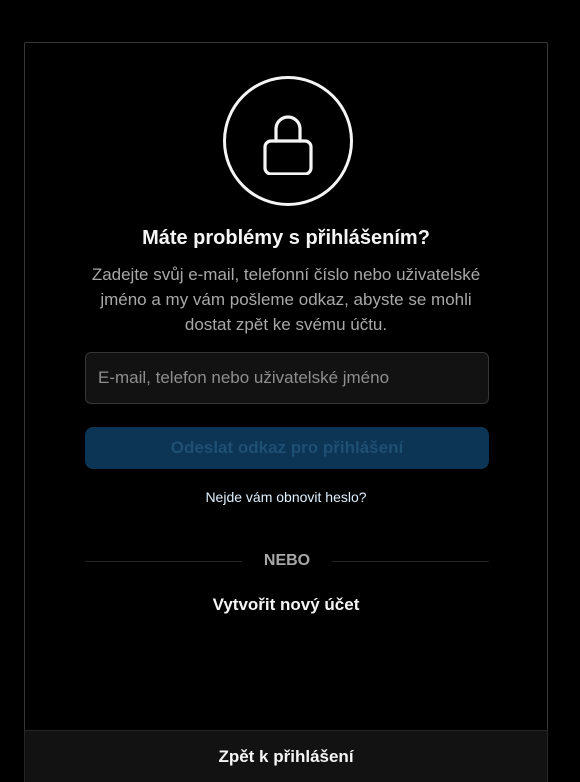 This screenshot has height=782, width=580. I want to click on divider-line-right, so click(411, 561).